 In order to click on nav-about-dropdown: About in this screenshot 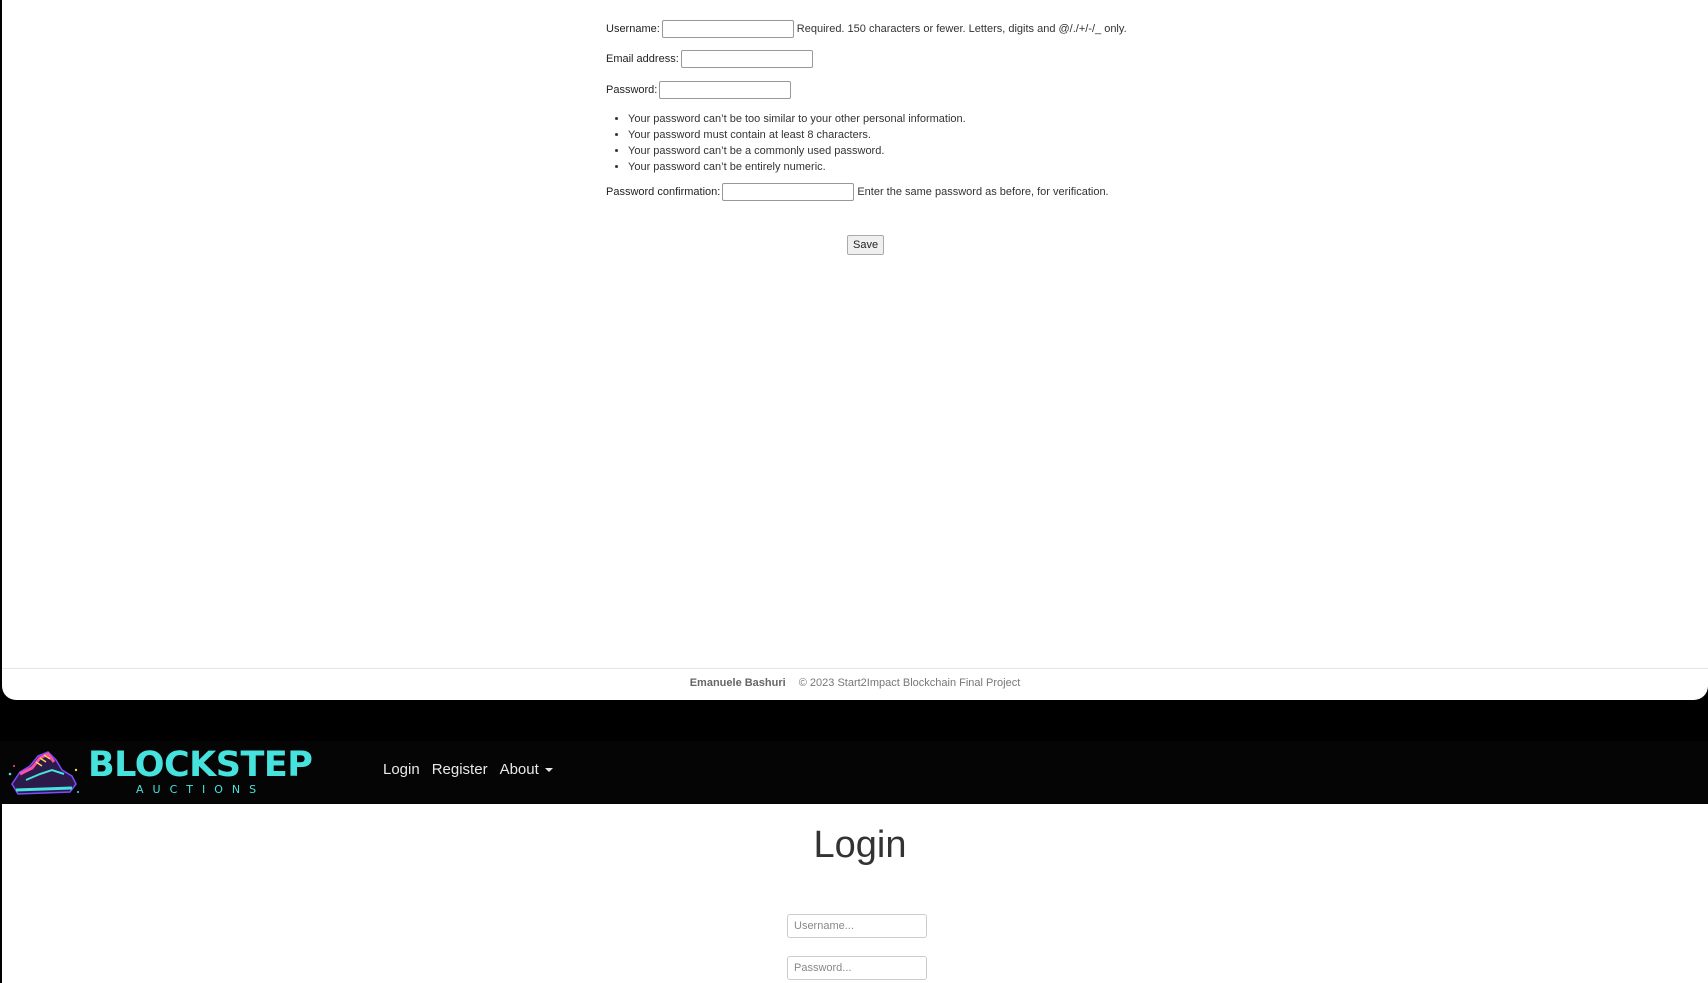, I will do `click(526, 769)`.